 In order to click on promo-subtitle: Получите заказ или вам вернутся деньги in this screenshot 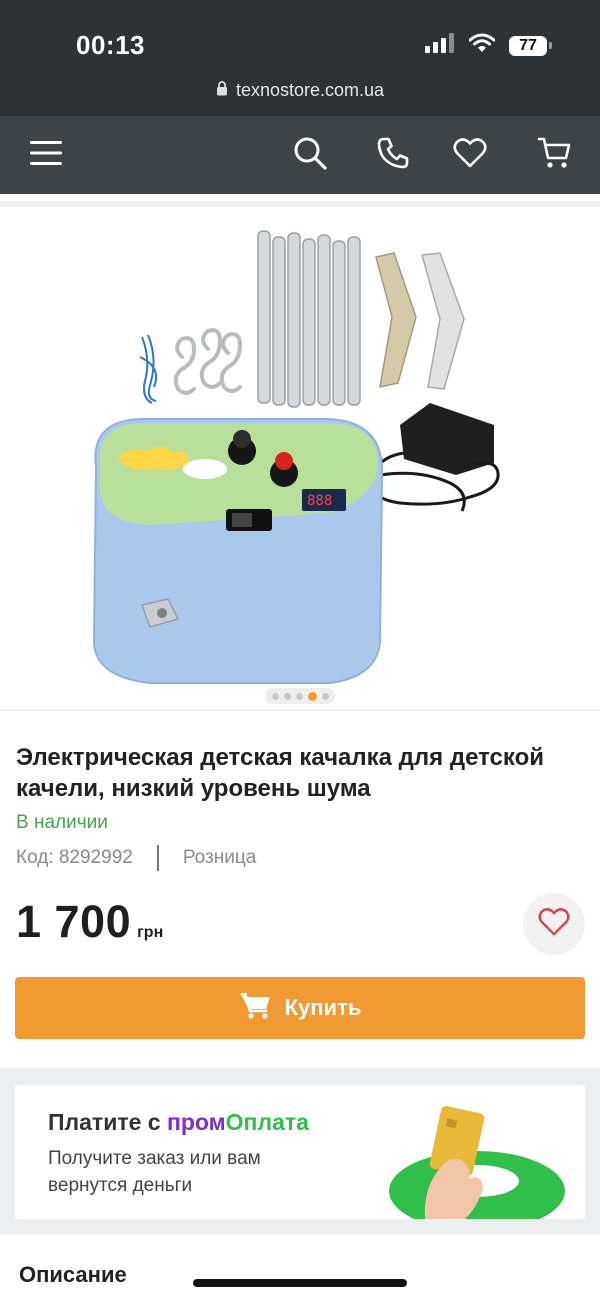, I will do `click(154, 1172)`.